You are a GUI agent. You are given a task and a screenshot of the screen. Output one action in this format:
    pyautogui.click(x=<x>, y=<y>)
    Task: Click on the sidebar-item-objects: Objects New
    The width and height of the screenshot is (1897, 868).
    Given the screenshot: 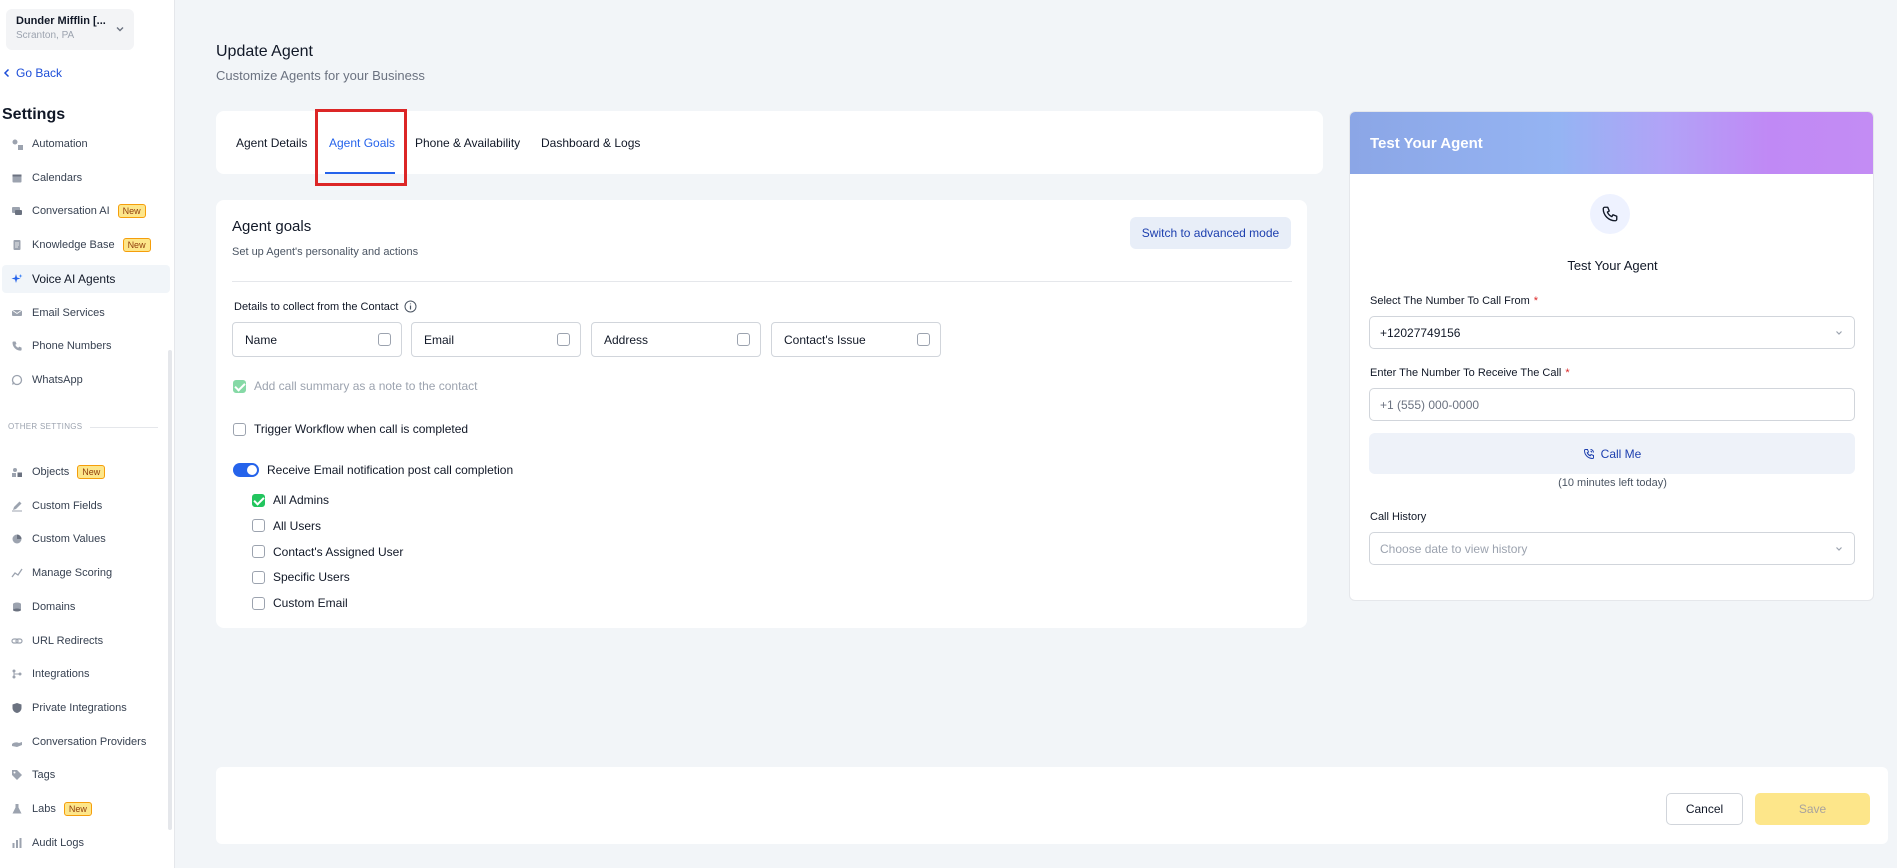 What is the action you would take?
    pyautogui.click(x=86, y=472)
    